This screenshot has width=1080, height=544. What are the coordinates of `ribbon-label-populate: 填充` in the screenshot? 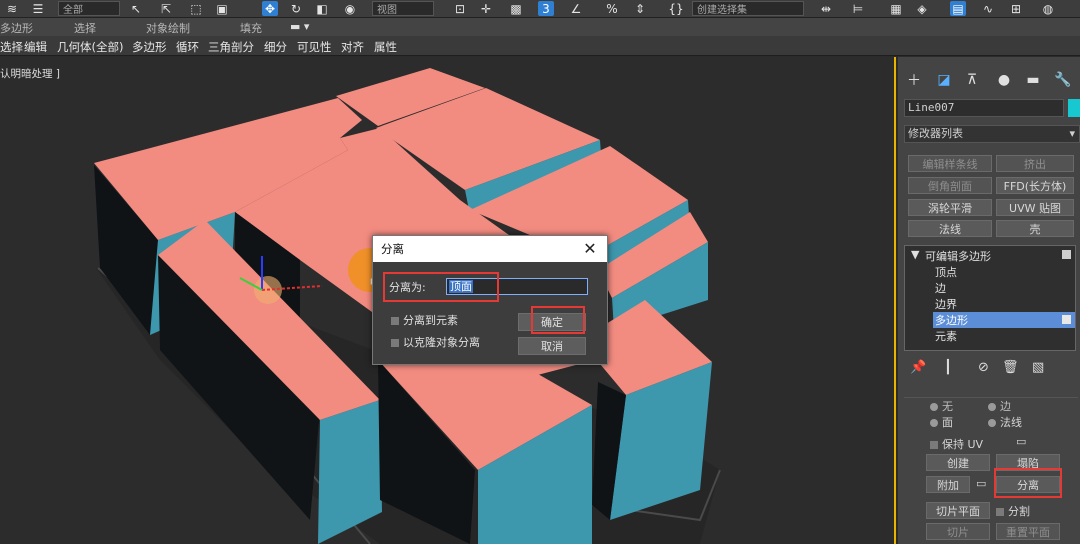 It's located at (251, 28).